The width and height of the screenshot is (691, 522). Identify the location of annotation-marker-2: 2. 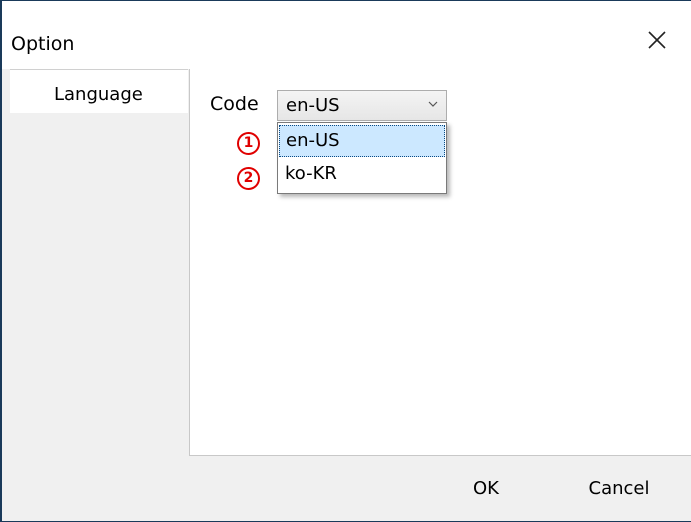
(248, 178).